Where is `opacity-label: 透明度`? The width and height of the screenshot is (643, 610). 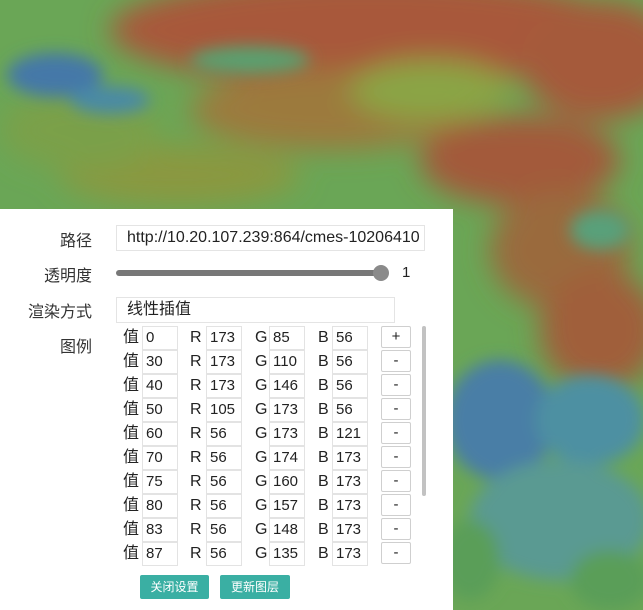 opacity-label: 透明度 is located at coordinates (67, 276).